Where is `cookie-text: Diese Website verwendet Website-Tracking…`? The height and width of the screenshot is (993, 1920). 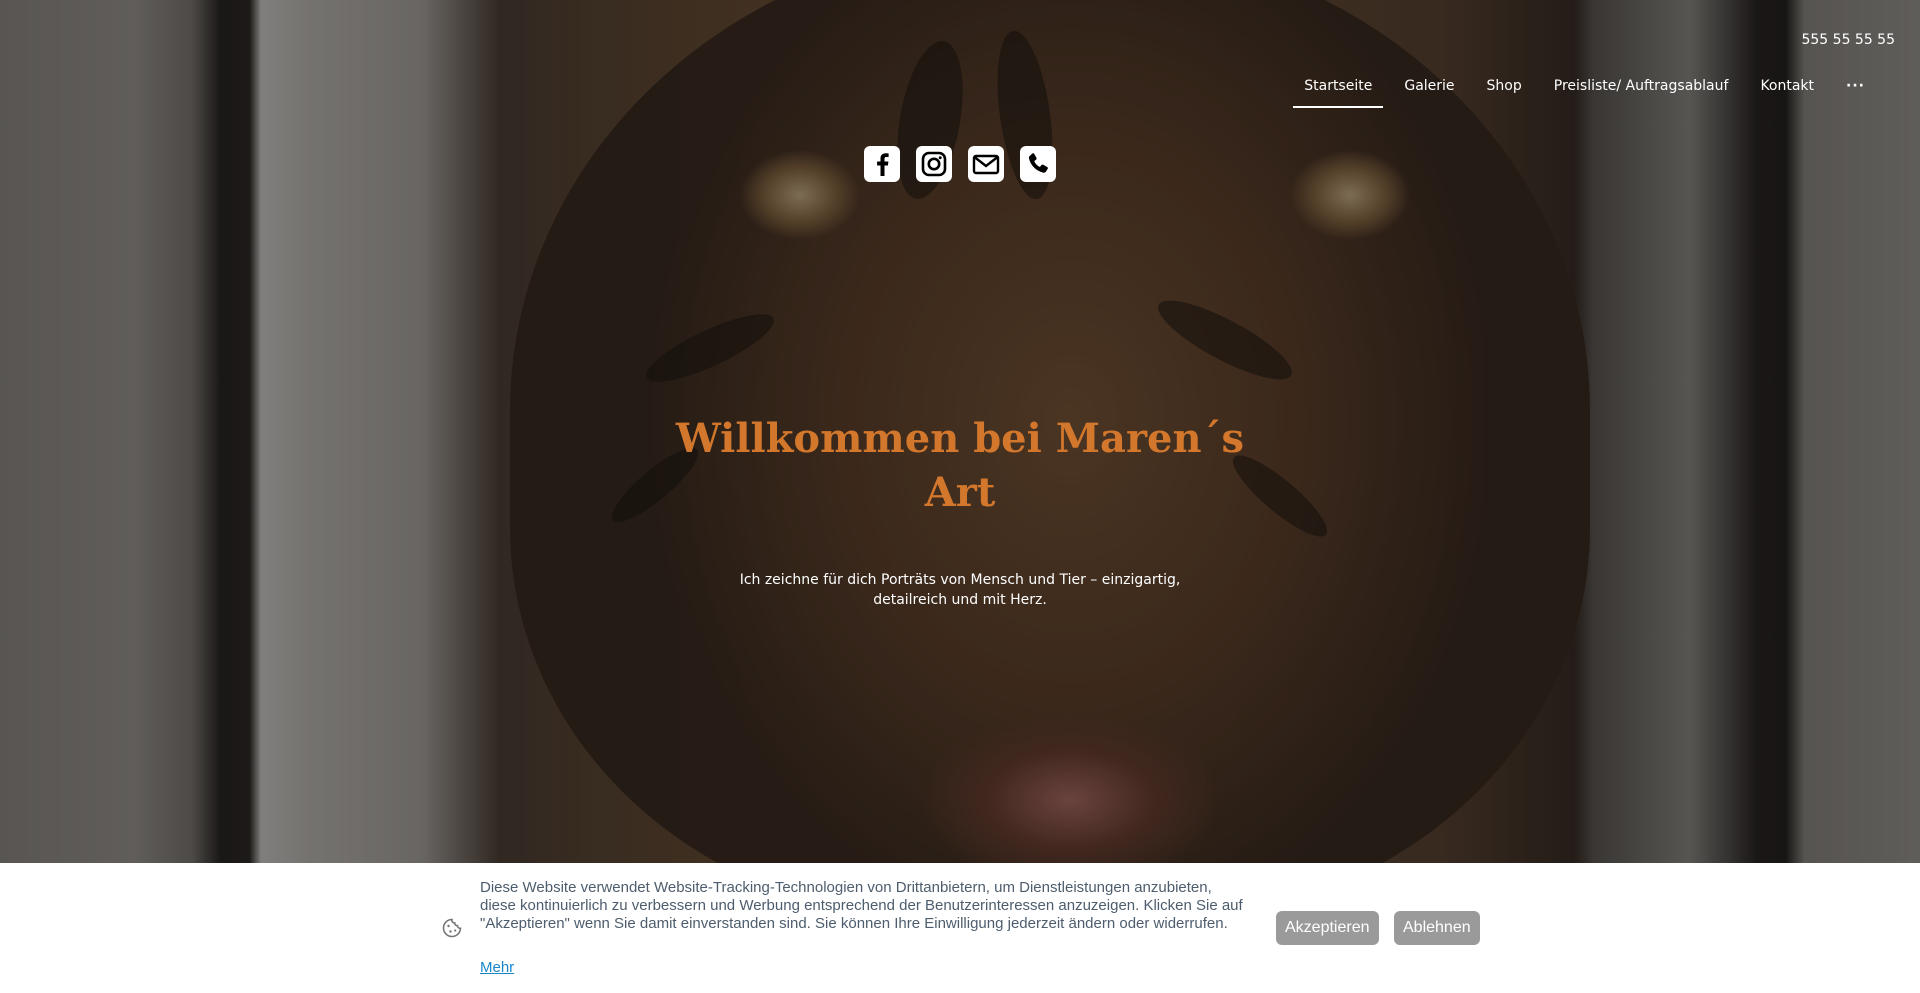
cookie-text: Diese Website verwendet Website-Tracking… is located at coordinates (861, 905).